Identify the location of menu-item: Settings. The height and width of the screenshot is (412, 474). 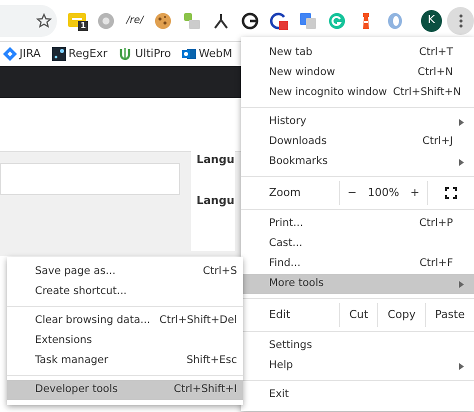
(357, 346).